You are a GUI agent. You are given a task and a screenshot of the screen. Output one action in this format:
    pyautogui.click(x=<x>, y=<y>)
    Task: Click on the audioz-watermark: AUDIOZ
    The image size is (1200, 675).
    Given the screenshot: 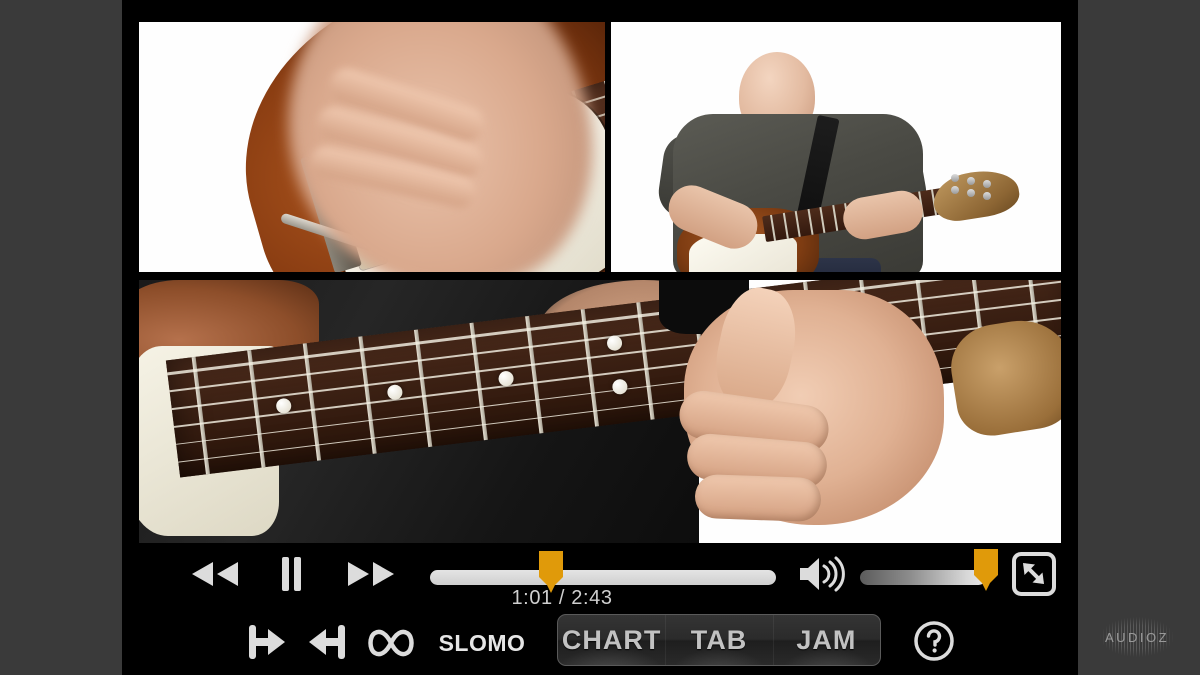 What is the action you would take?
    pyautogui.click(x=1137, y=637)
    